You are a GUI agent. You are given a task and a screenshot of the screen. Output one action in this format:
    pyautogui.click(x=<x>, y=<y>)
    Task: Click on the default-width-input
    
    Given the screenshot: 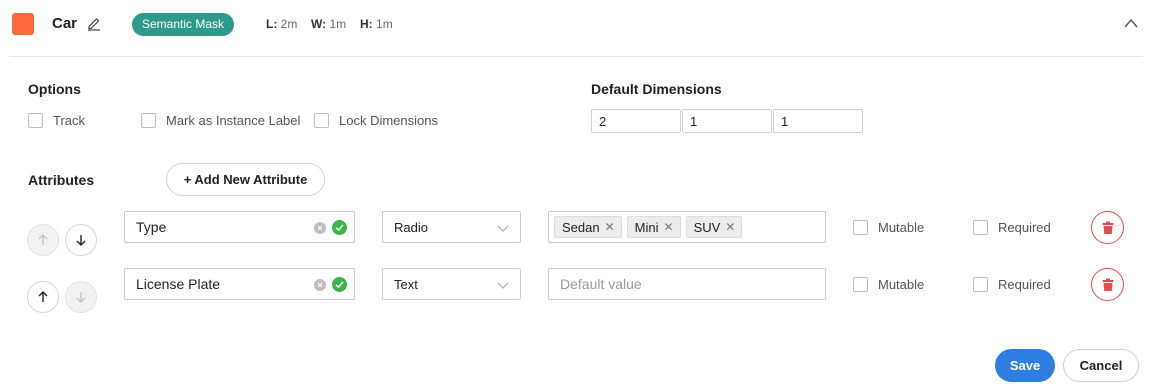 What is the action you would take?
    pyautogui.click(x=727, y=121)
    